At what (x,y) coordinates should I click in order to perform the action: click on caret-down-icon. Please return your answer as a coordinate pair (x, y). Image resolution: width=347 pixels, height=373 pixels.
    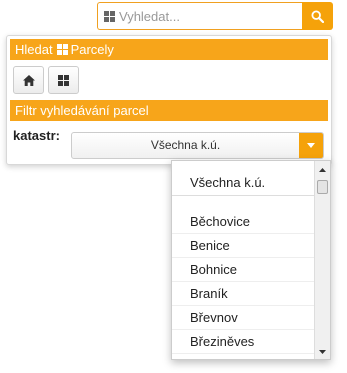
    Looking at the image, I should click on (311, 145).